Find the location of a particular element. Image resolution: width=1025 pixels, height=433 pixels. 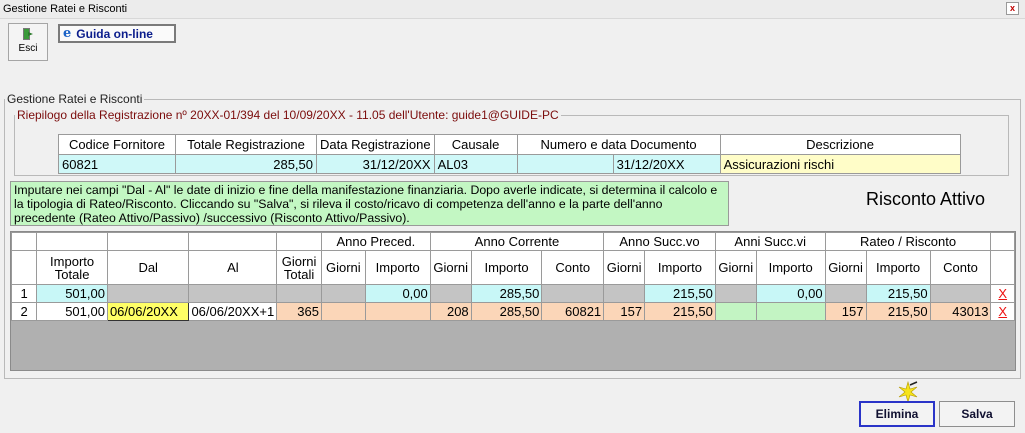

title-bar: Gestione Ratei e Risconti x is located at coordinates (512, 9).